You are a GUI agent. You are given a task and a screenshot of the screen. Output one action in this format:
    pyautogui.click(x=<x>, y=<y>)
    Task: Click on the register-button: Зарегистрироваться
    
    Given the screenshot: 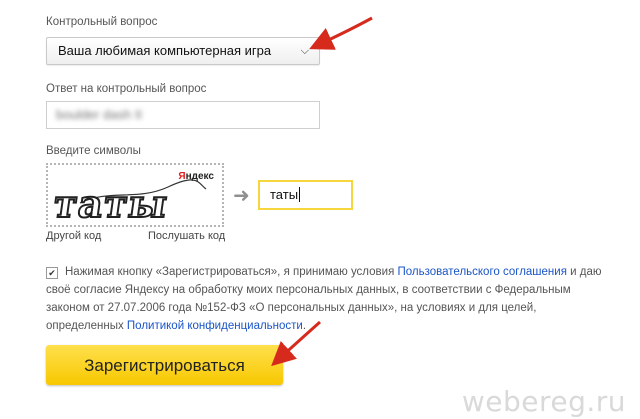 What is the action you would take?
    pyautogui.click(x=164, y=365)
    